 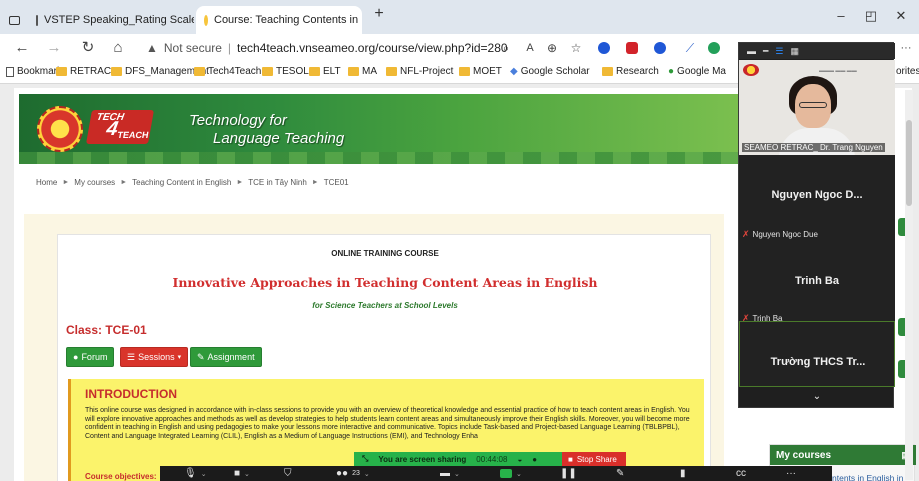 What do you see at coordinates (841, 15) in the screenshot?
I see `minimize-window-button: –` at bounding box center [841, 15].